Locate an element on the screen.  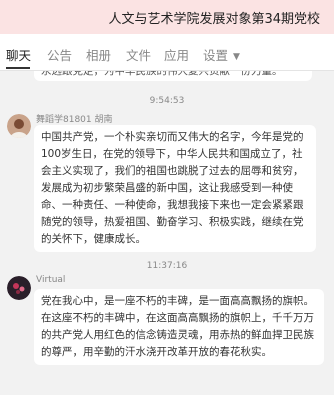
message-timestamp: 11:37:16 is located at coordinates (167, 266).